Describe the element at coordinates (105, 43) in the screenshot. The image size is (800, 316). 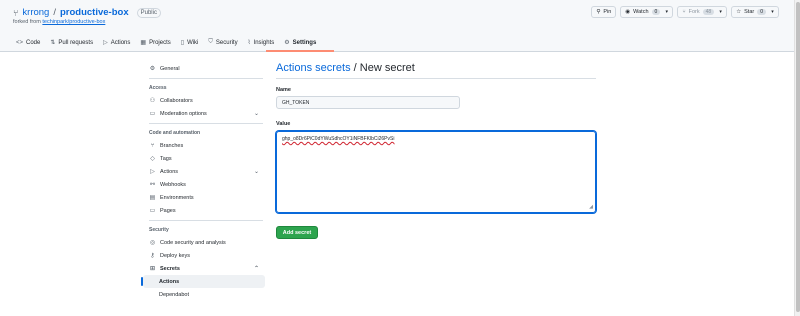
I see `play-icon: ▷` at that location.